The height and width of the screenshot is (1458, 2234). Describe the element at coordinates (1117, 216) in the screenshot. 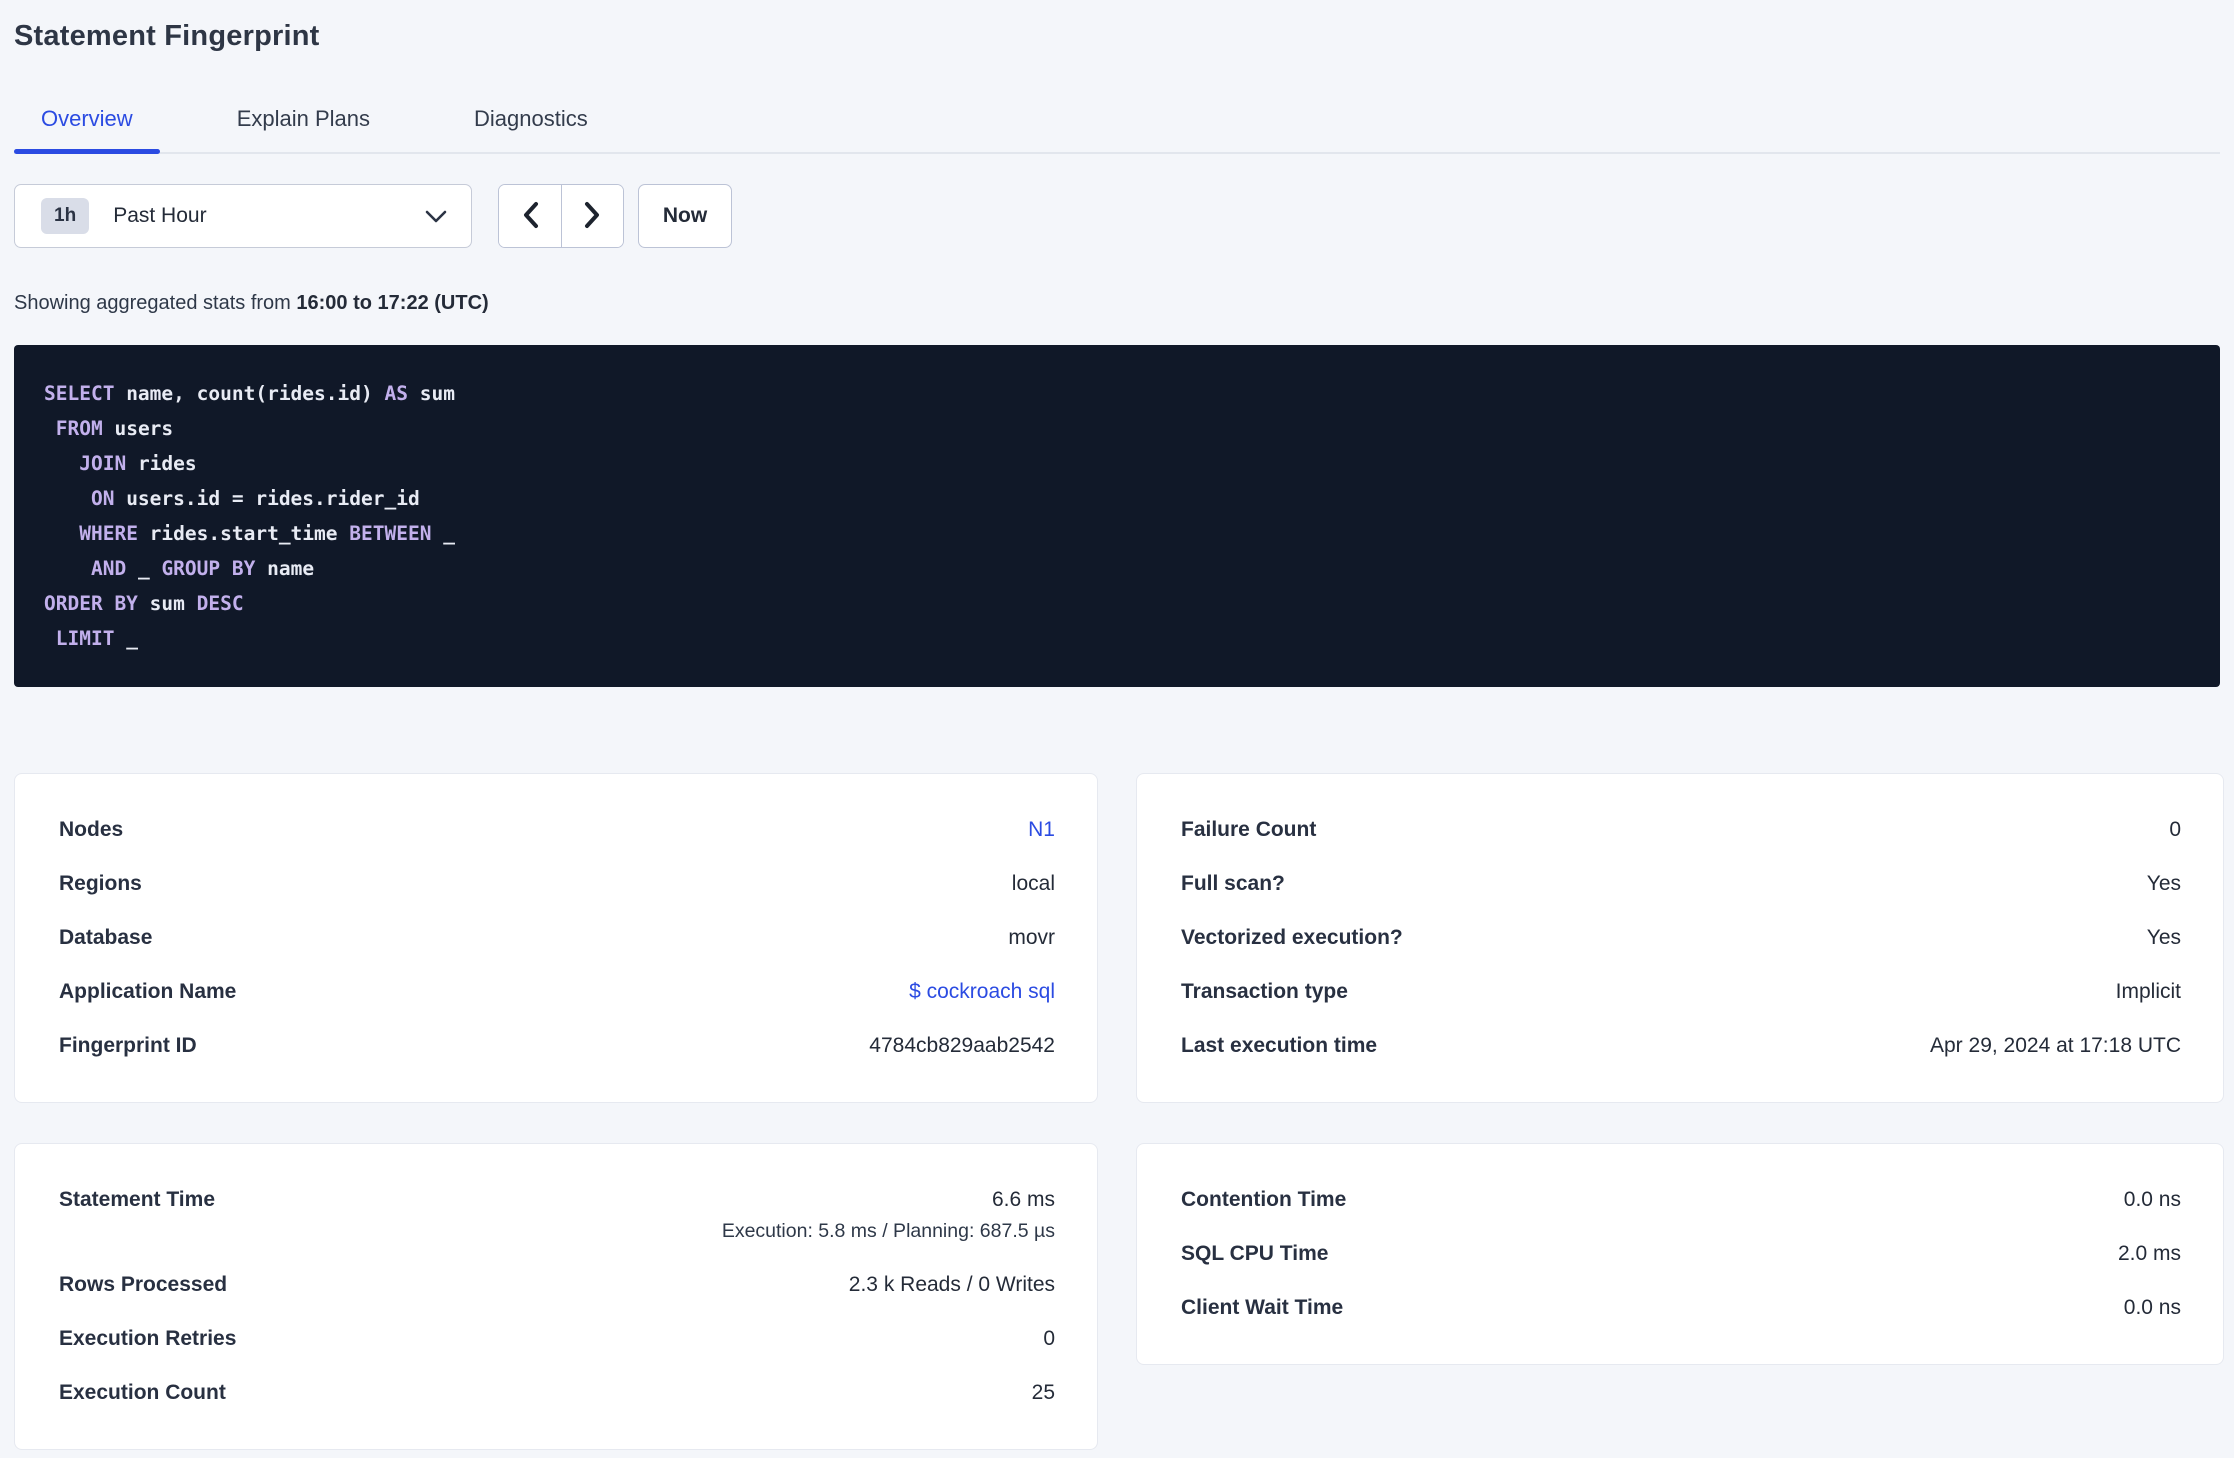

I see `time-controls: 1h Past Hour Now` at that location.